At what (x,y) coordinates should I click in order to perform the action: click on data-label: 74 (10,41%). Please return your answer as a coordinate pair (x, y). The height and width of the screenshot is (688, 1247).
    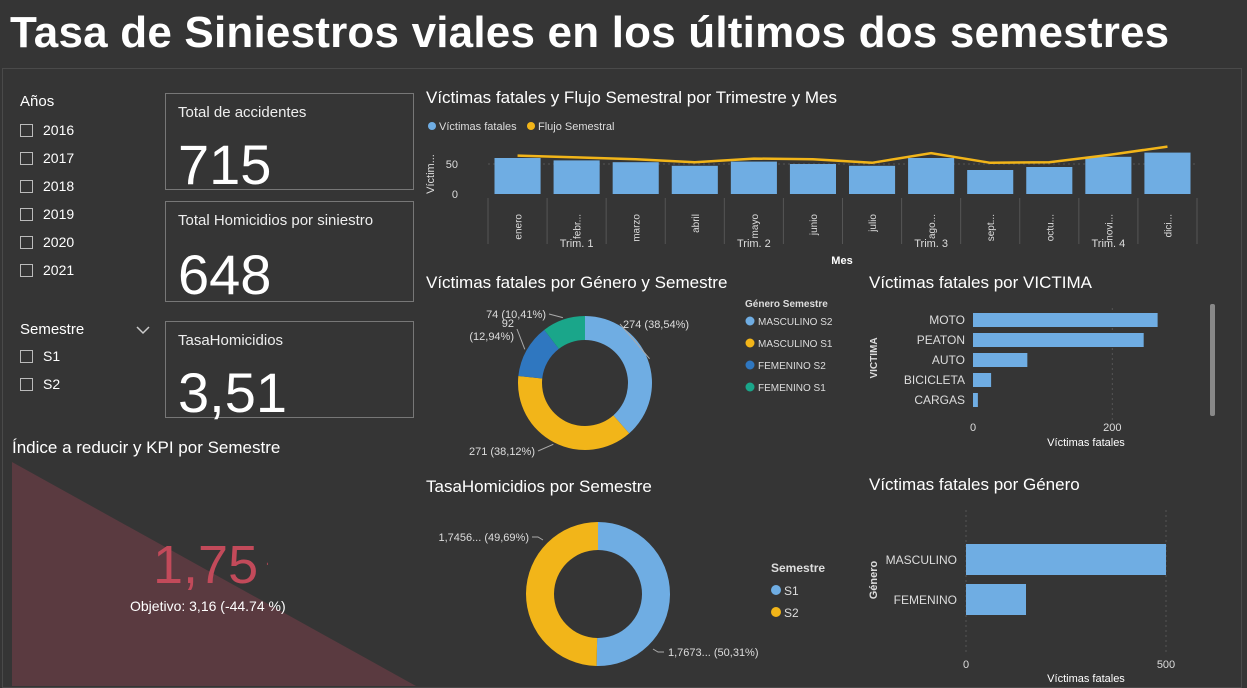
    Looking at the image, I should click on (516, 315).